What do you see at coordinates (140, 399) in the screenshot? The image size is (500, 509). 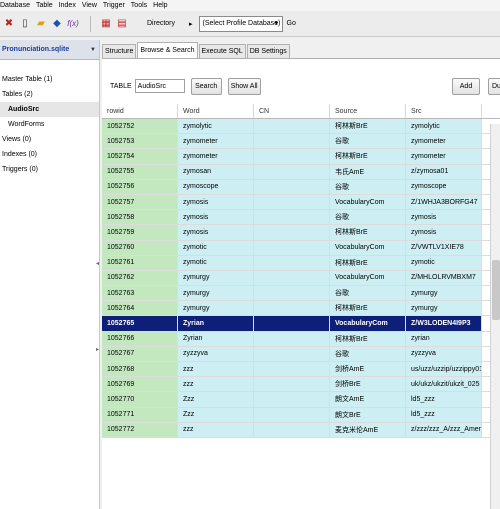 I see `cell-rowid: 1052770` at bounding box center [140, 399].